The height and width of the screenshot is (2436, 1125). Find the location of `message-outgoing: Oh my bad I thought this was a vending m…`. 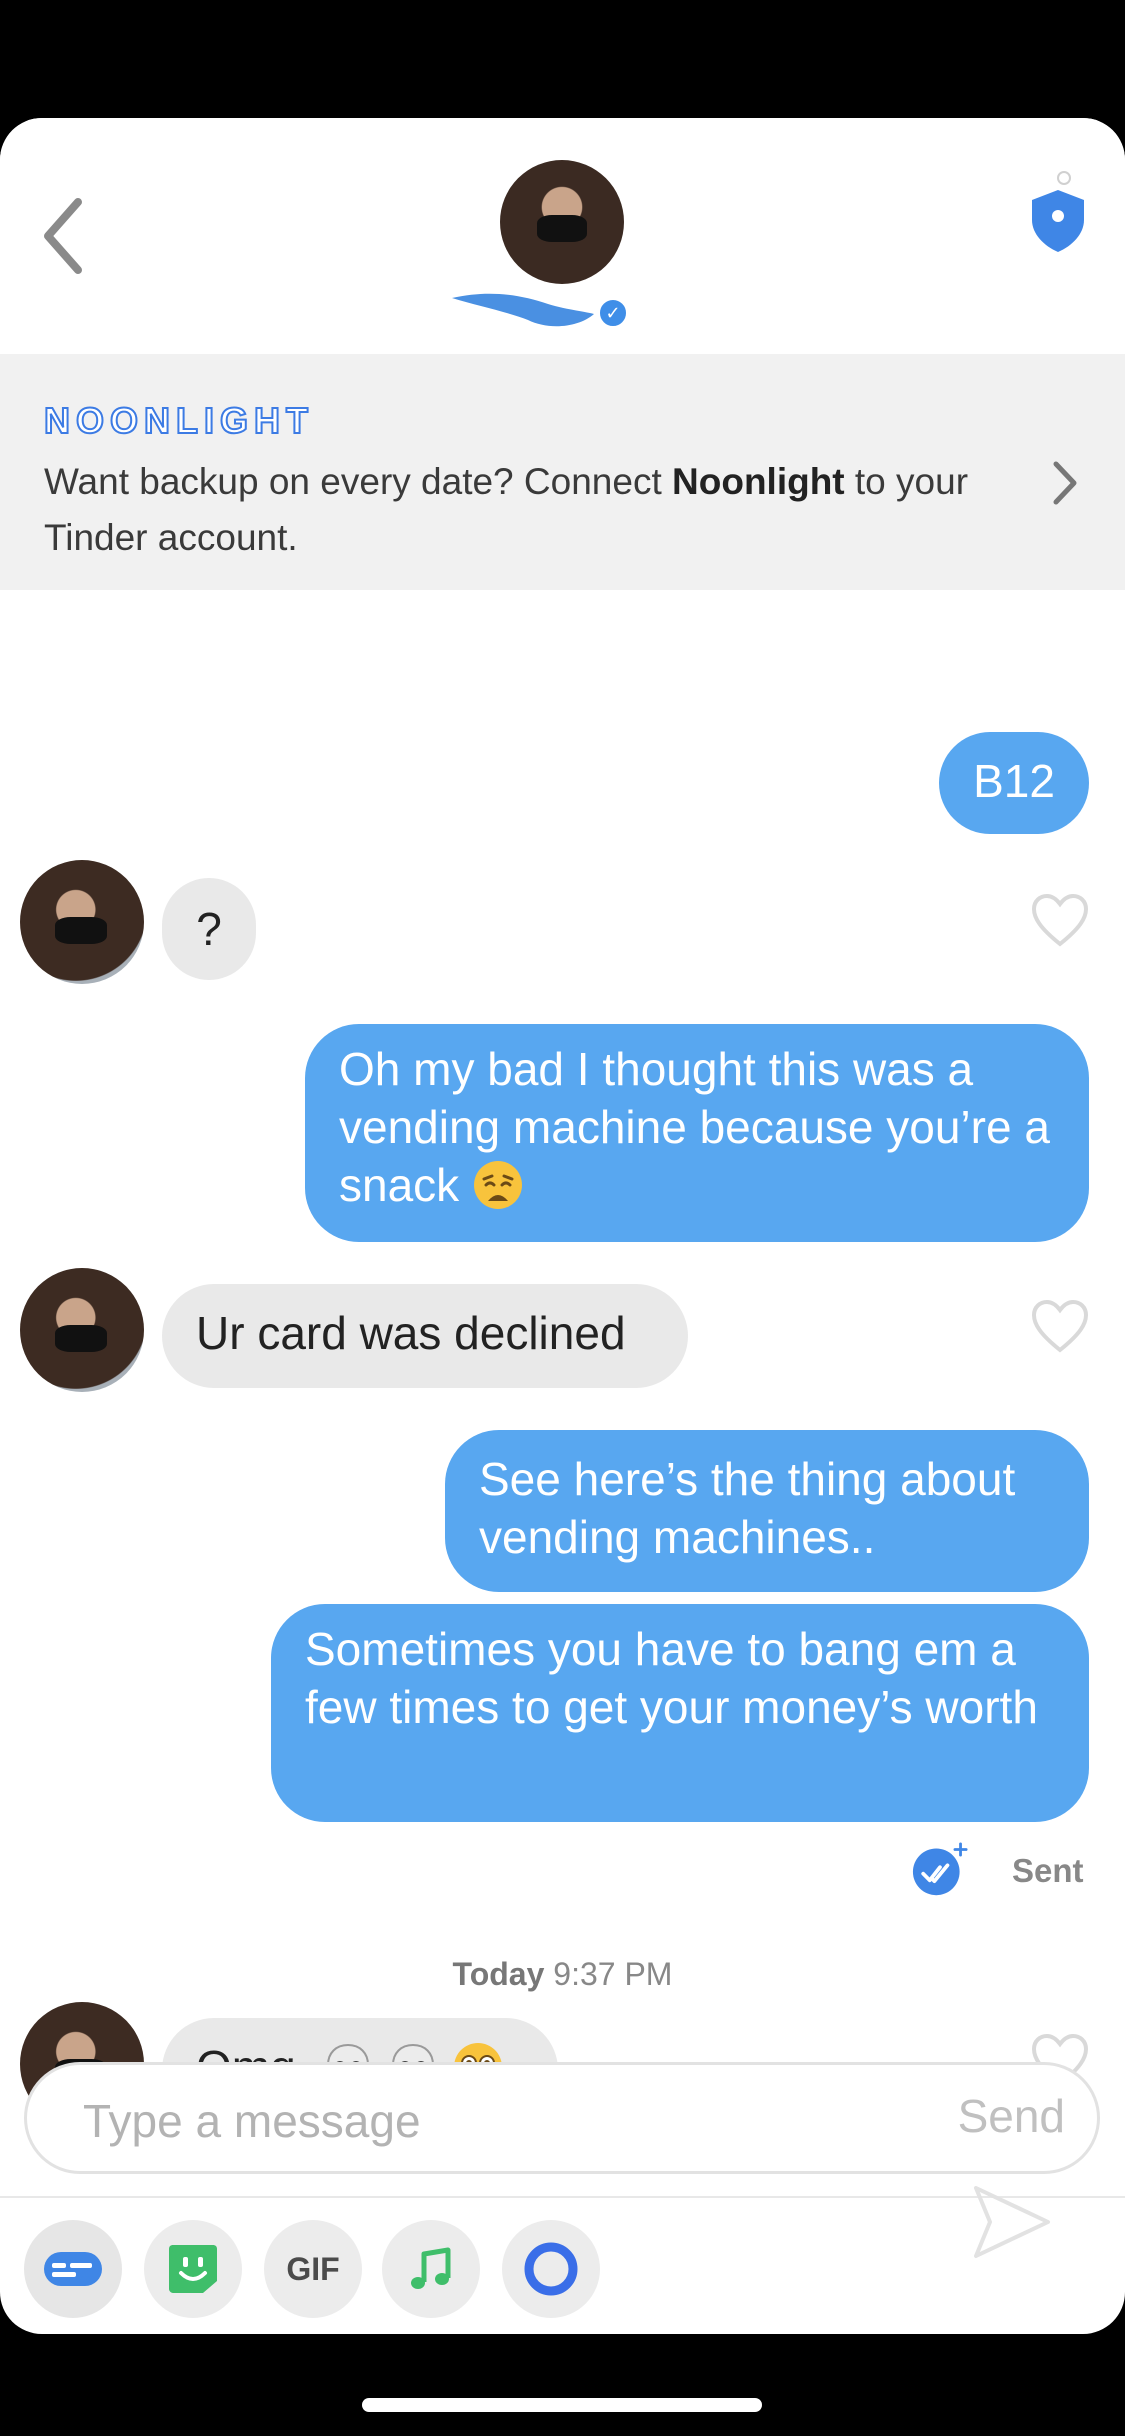

message-outgoing: Oh my bad I thought this was a vending m… is located at coordinates (697, 1133).